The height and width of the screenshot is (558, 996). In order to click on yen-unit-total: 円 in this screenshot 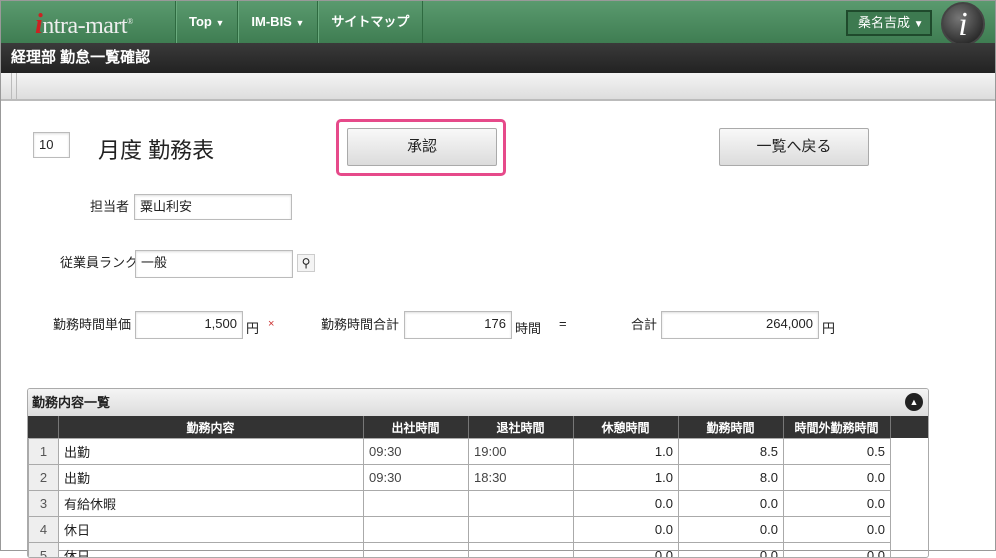, I will do `click(828, 327)`.